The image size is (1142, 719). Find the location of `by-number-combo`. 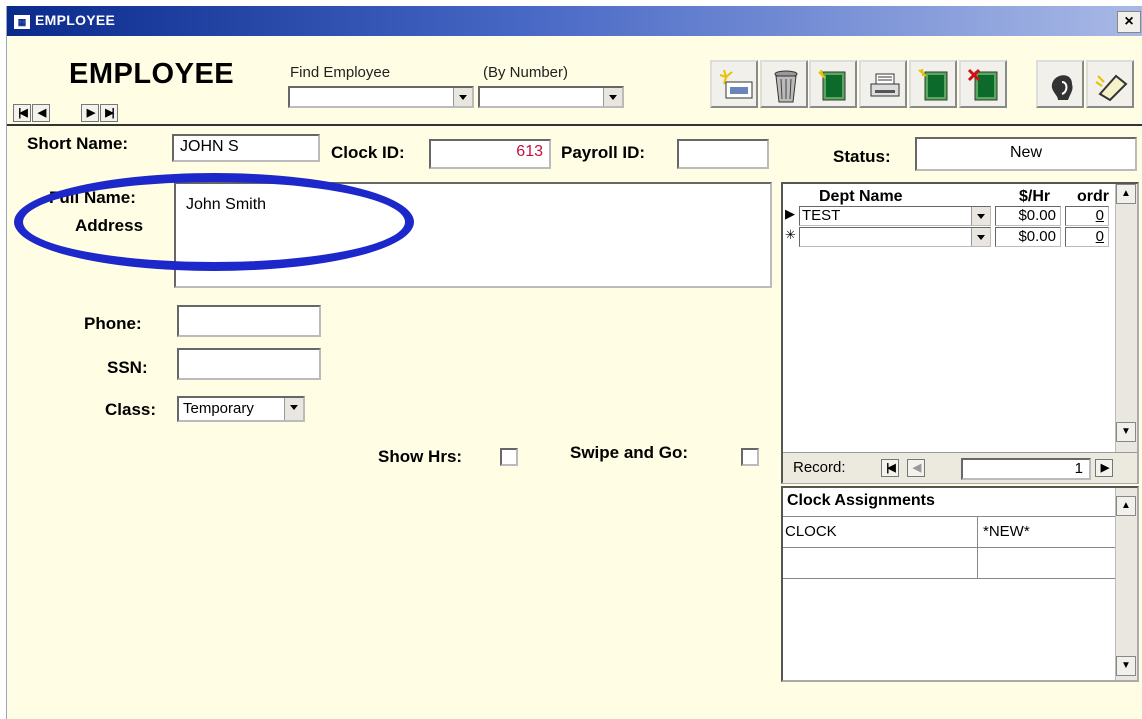

by-number-combo is located at coordinates (551, 97).